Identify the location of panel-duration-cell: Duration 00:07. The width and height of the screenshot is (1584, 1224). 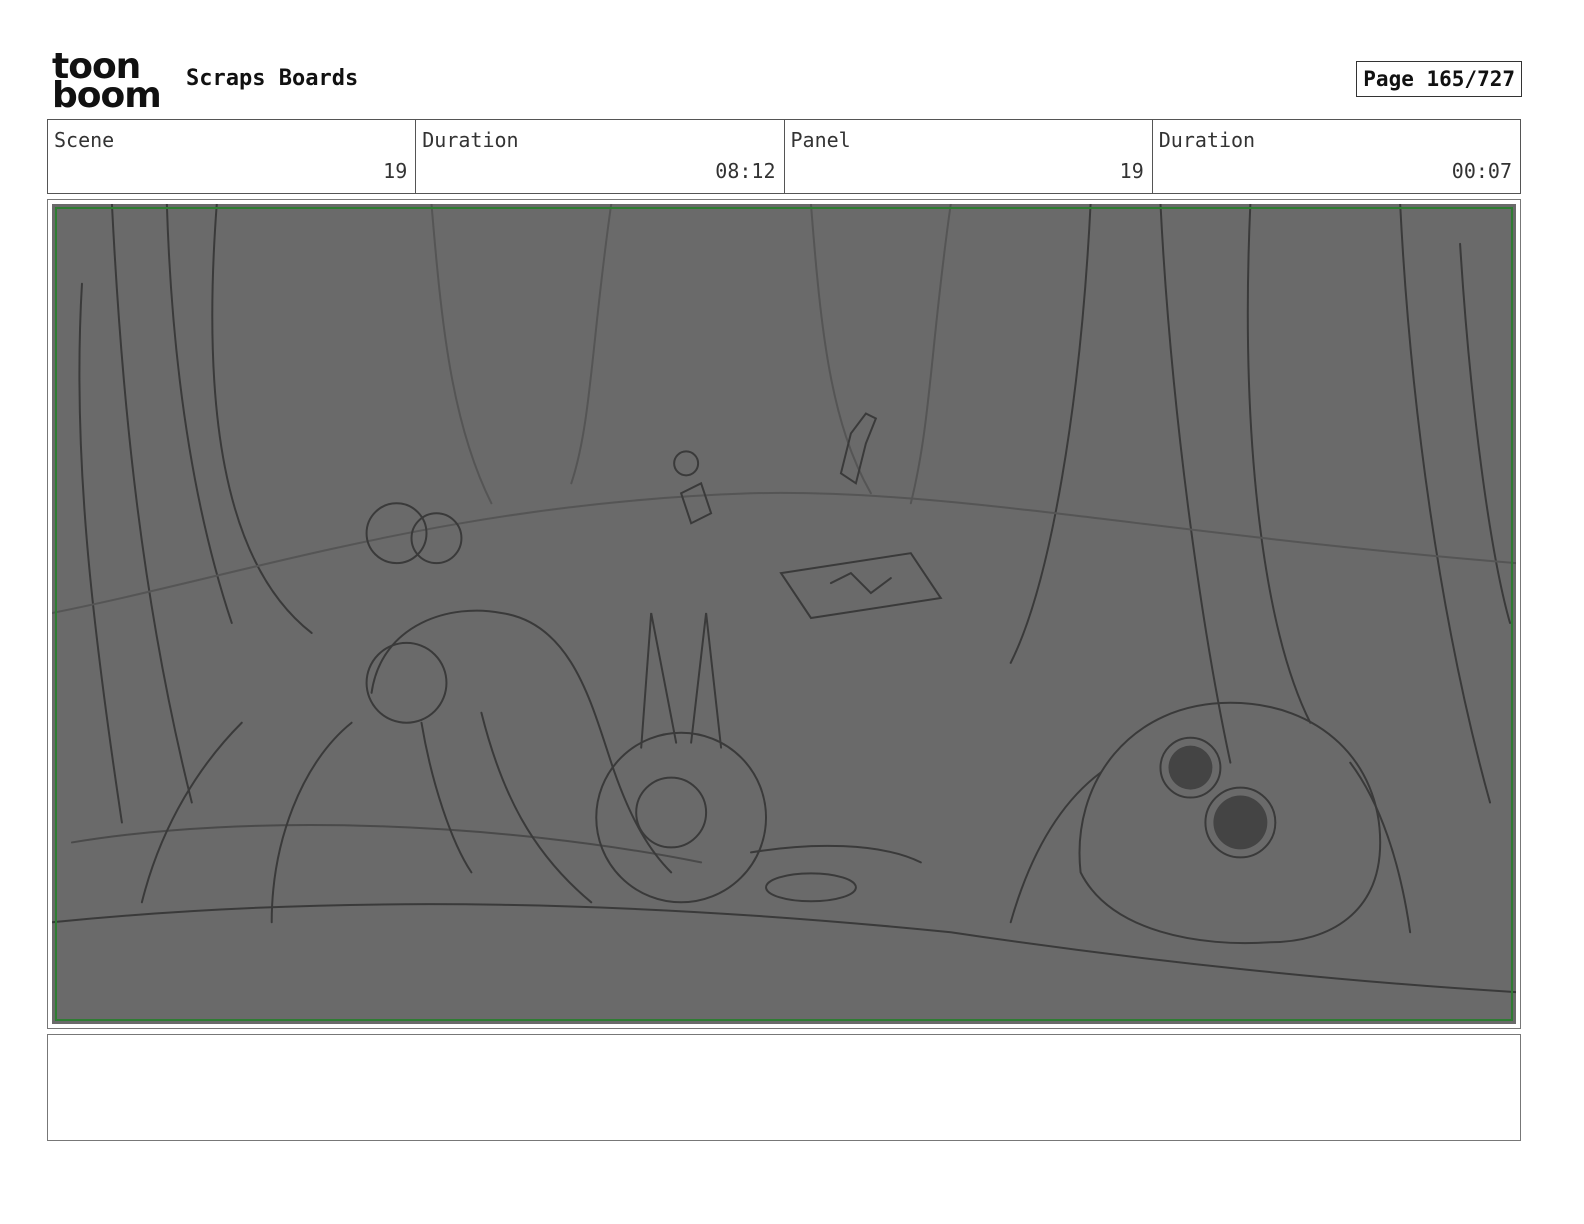
(1336, 156).